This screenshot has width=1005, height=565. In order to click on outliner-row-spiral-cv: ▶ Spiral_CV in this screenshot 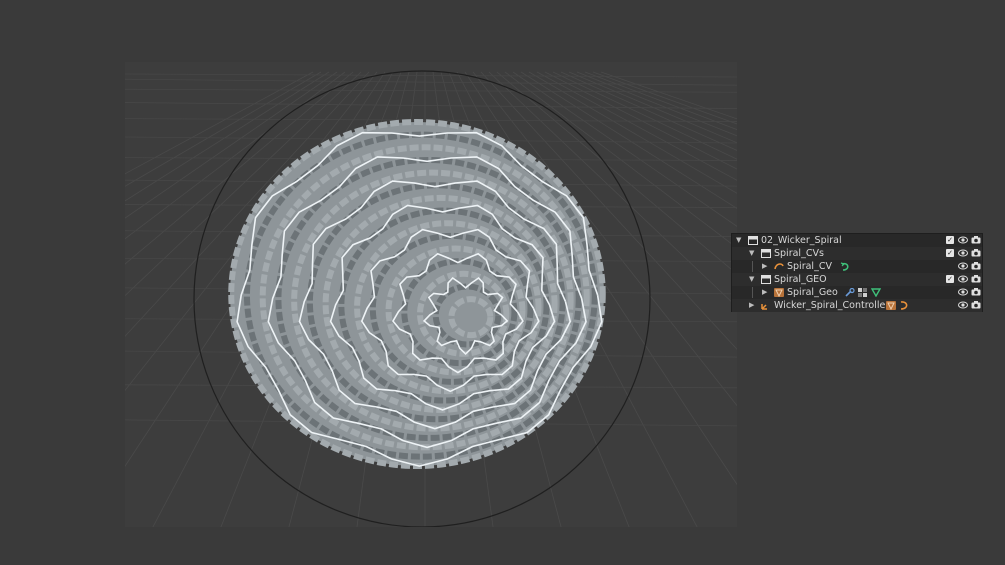, I will do `click(857, 266)`.